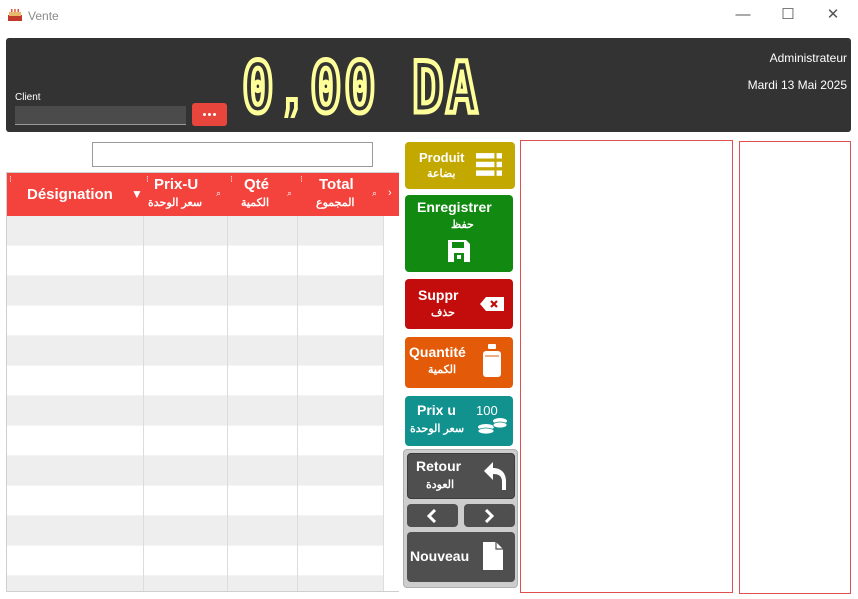 The width and height of the screenshot is (858, 599). I want to click on weight-icon, so click(492, 360).